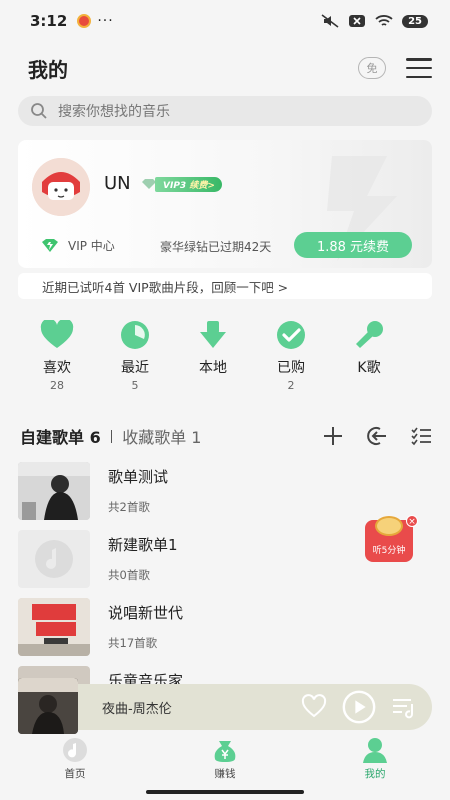  I want to click on download-icon, so click(213, 334).